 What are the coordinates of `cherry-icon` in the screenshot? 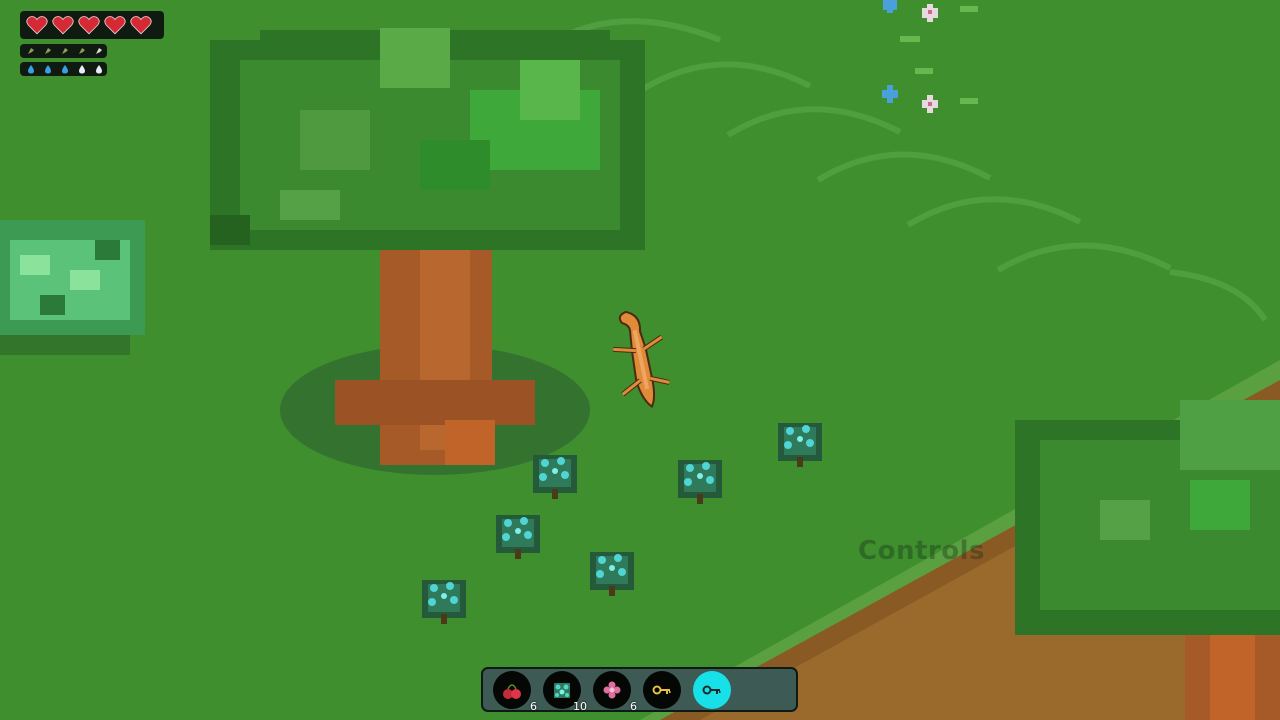 It's located at (512, 691).